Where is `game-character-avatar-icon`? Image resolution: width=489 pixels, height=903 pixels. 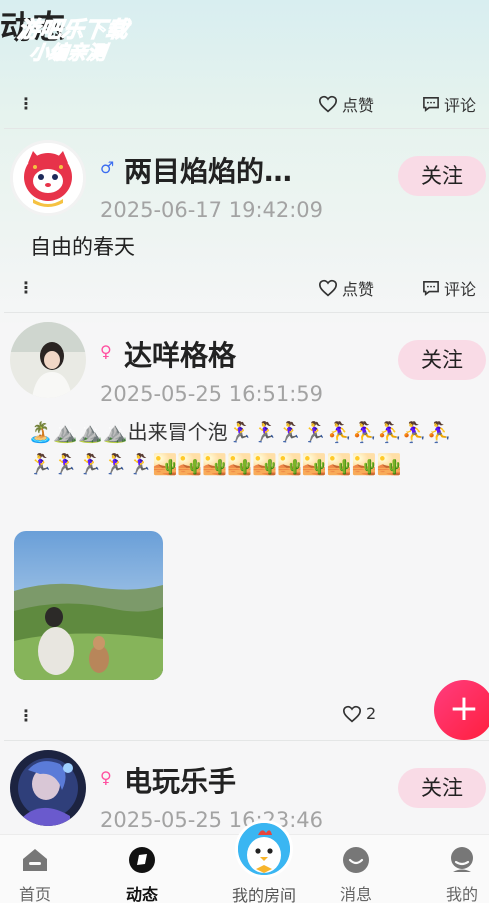
game-character-avatar-icon is located at coordinates (48, 788).